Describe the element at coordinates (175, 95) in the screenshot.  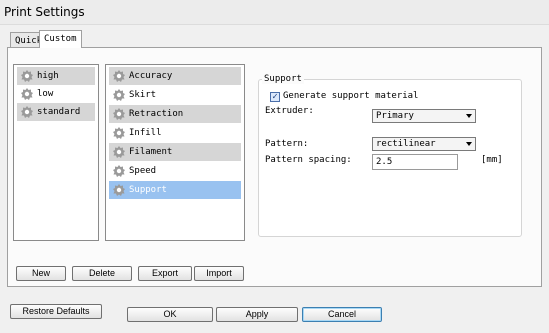
I see `list-item: Skirt` at that location.